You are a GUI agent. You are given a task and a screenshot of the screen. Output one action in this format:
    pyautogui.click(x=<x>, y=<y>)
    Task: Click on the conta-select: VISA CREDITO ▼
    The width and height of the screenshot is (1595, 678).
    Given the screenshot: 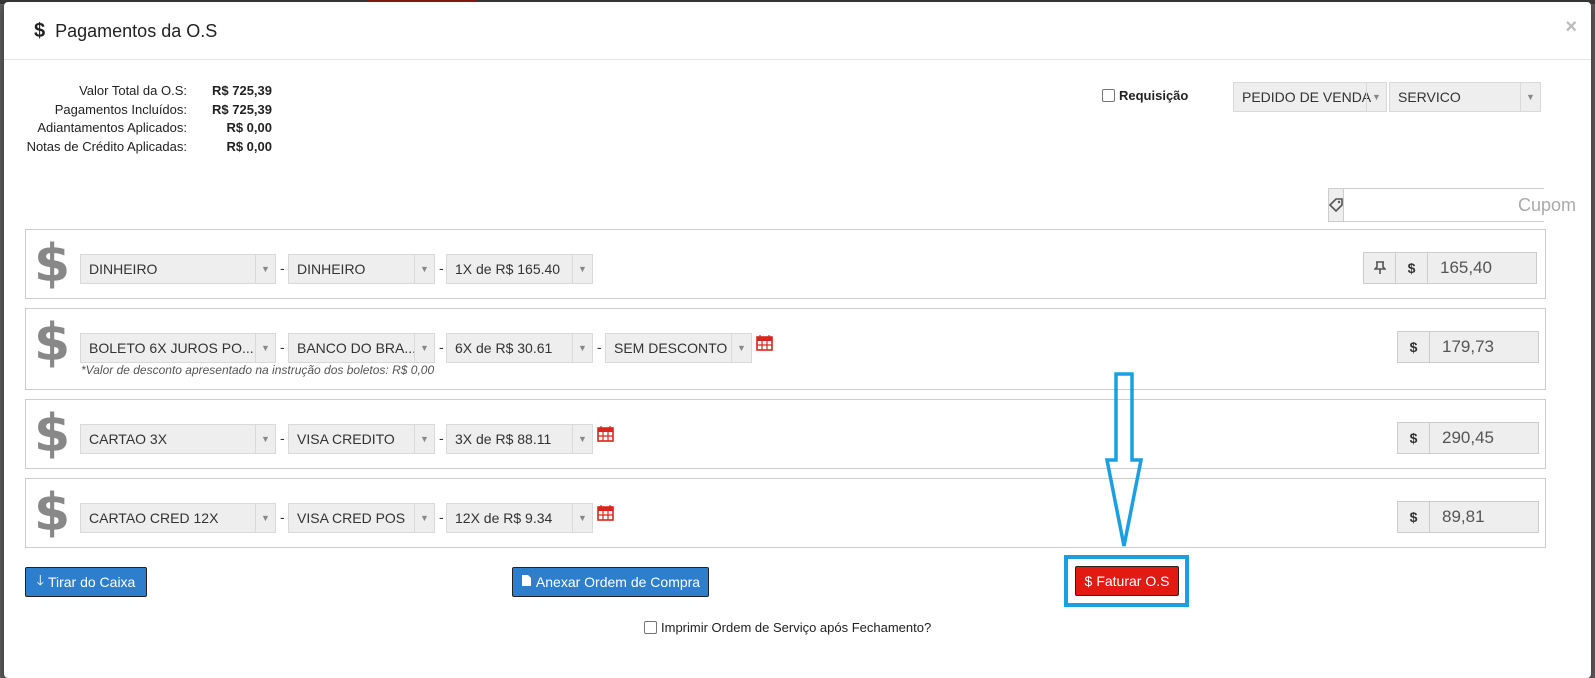 What is the action you would take?
    pyautogui.click(x=361, y=439)
    